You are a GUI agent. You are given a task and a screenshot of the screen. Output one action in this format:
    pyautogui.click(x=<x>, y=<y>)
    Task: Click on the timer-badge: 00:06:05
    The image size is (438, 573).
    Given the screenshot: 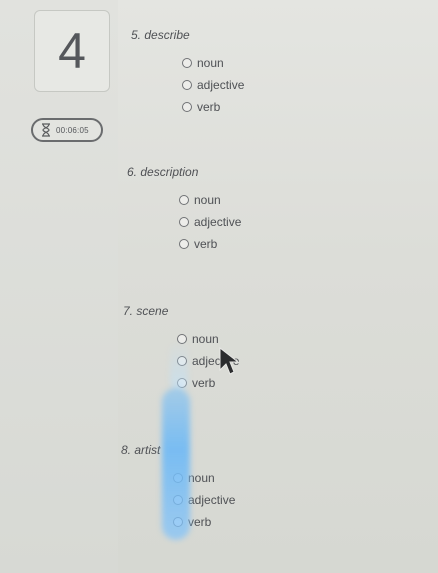 What is the action you would take?
    pyautogui.click(x=67, y=130)
    